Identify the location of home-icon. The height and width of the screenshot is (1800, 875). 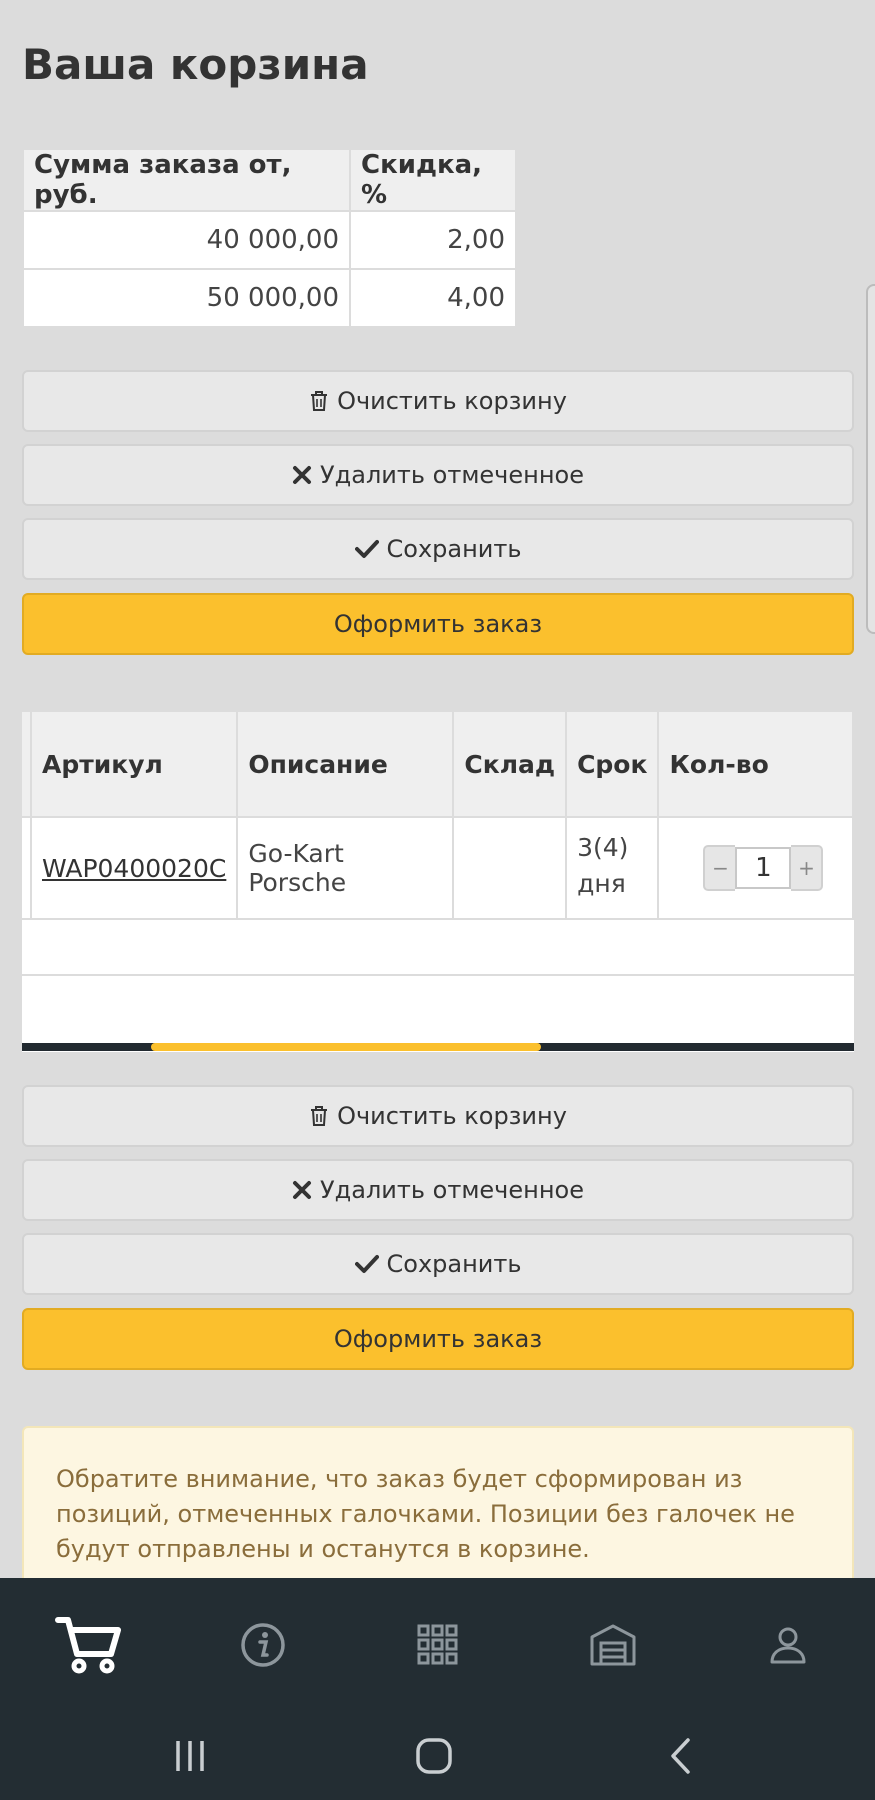
(434, 1758).